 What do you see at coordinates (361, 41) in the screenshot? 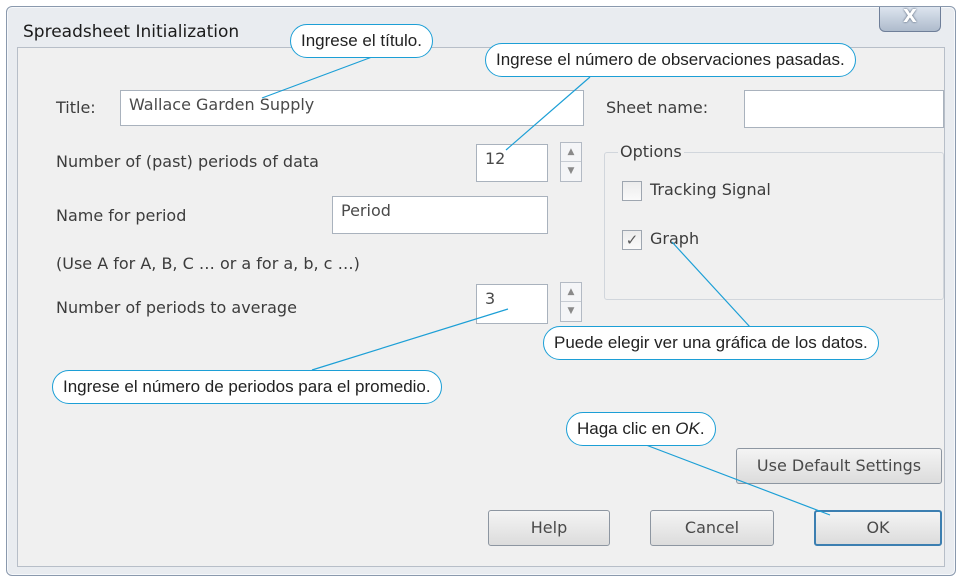
I see `callout-title: Ingrese el título.` at bounding box center [361, 41].